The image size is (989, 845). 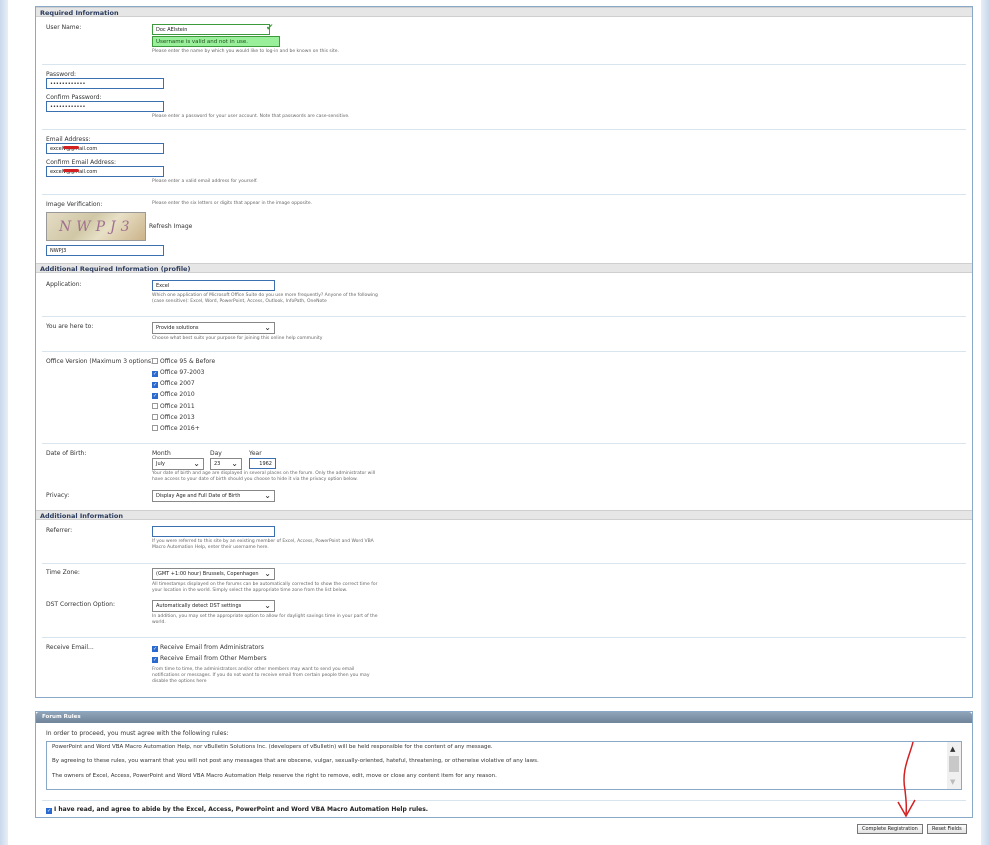 What do you see at coordinates (188, 361) in the screenshot?
I see `office-option-label: Office 95 & Before` at bounding box center [188, 361].